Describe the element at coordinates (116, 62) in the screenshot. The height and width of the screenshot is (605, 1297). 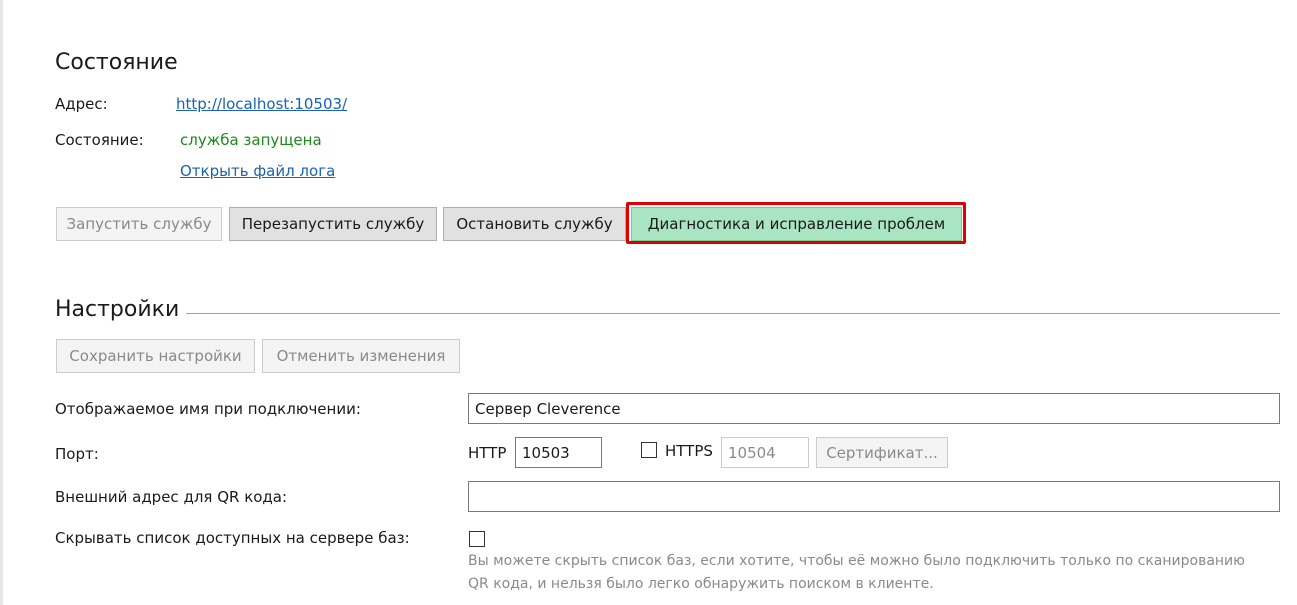
I see `status-section-title: Состояние` at that location.